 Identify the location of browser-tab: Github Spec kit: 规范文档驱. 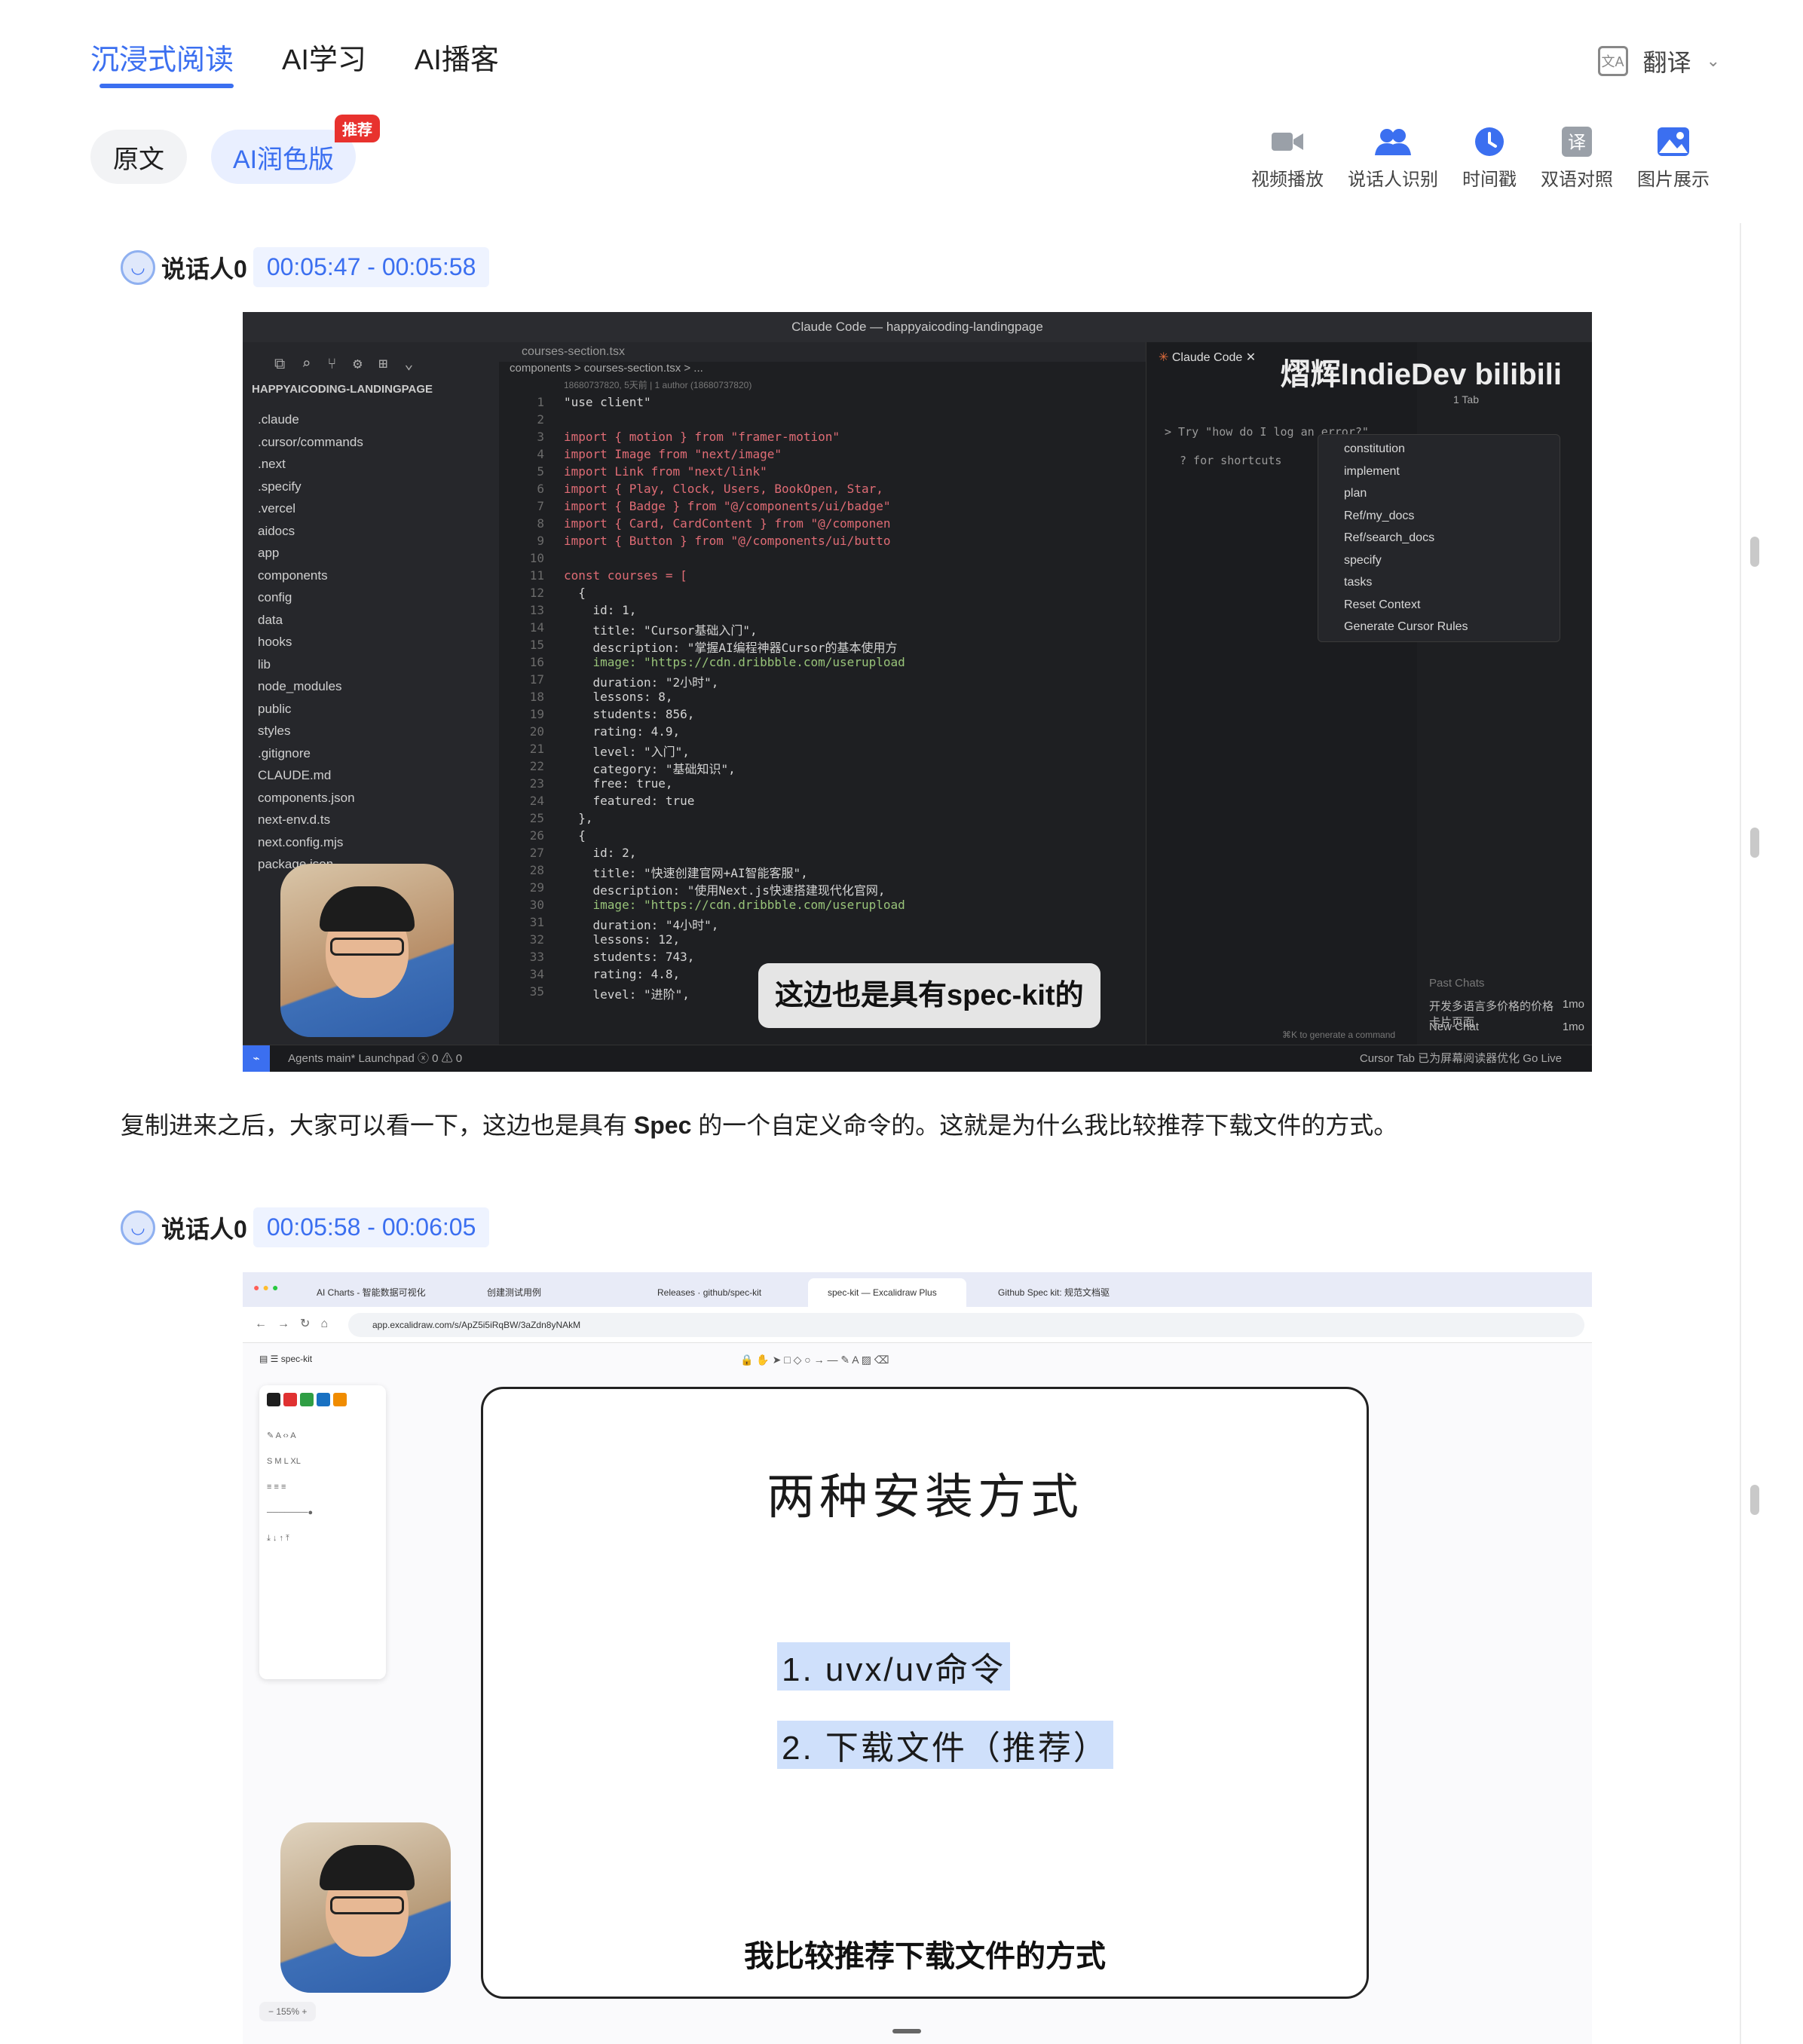
(1057, 1292).